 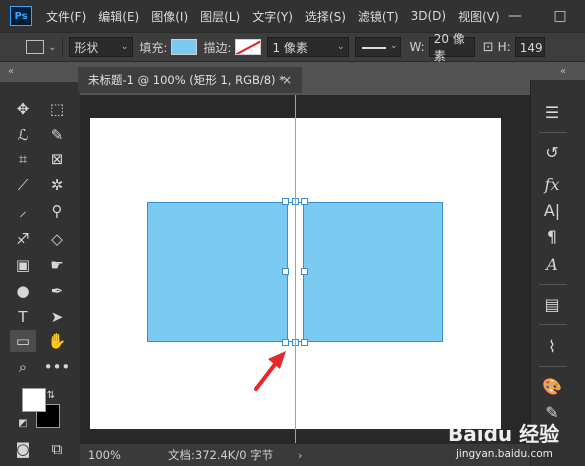 I want to click on transform-handle-left, so click(x=285, y=271).